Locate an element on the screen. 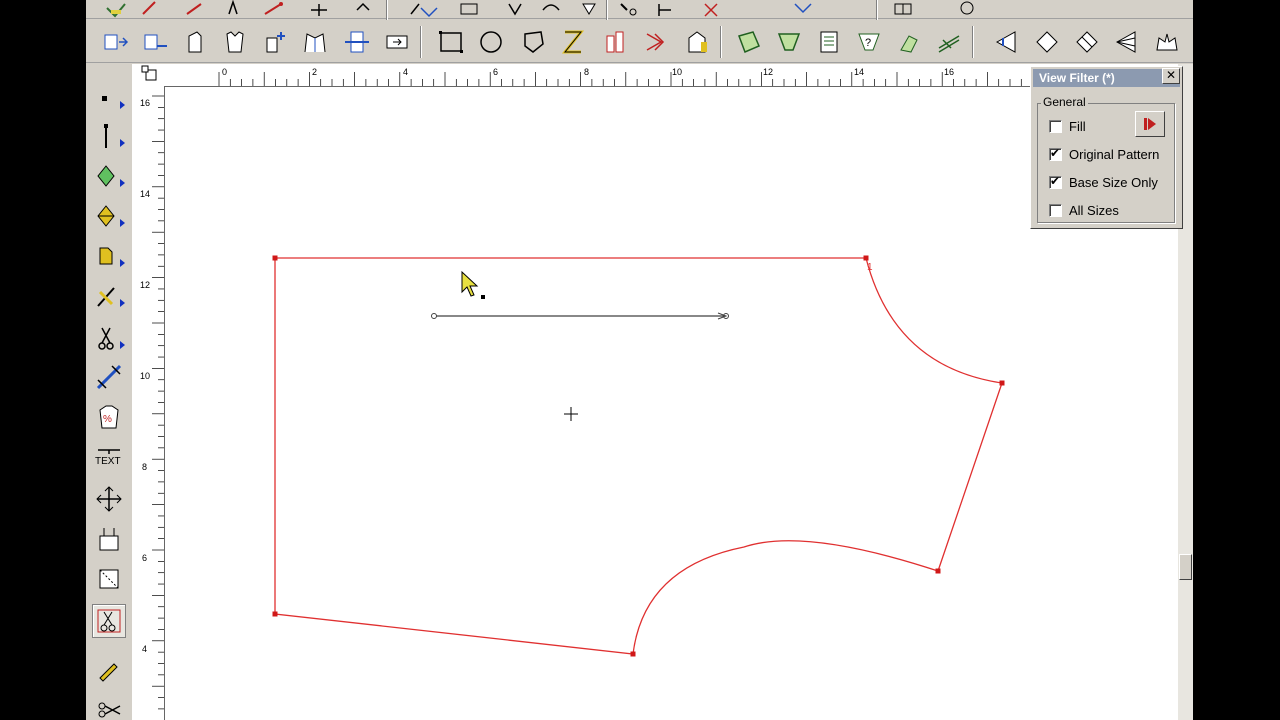 Image resolution: width=1280 pixels, height=720 pixels. left-toolbox: % TEXT is located at coordinates (109, 392).